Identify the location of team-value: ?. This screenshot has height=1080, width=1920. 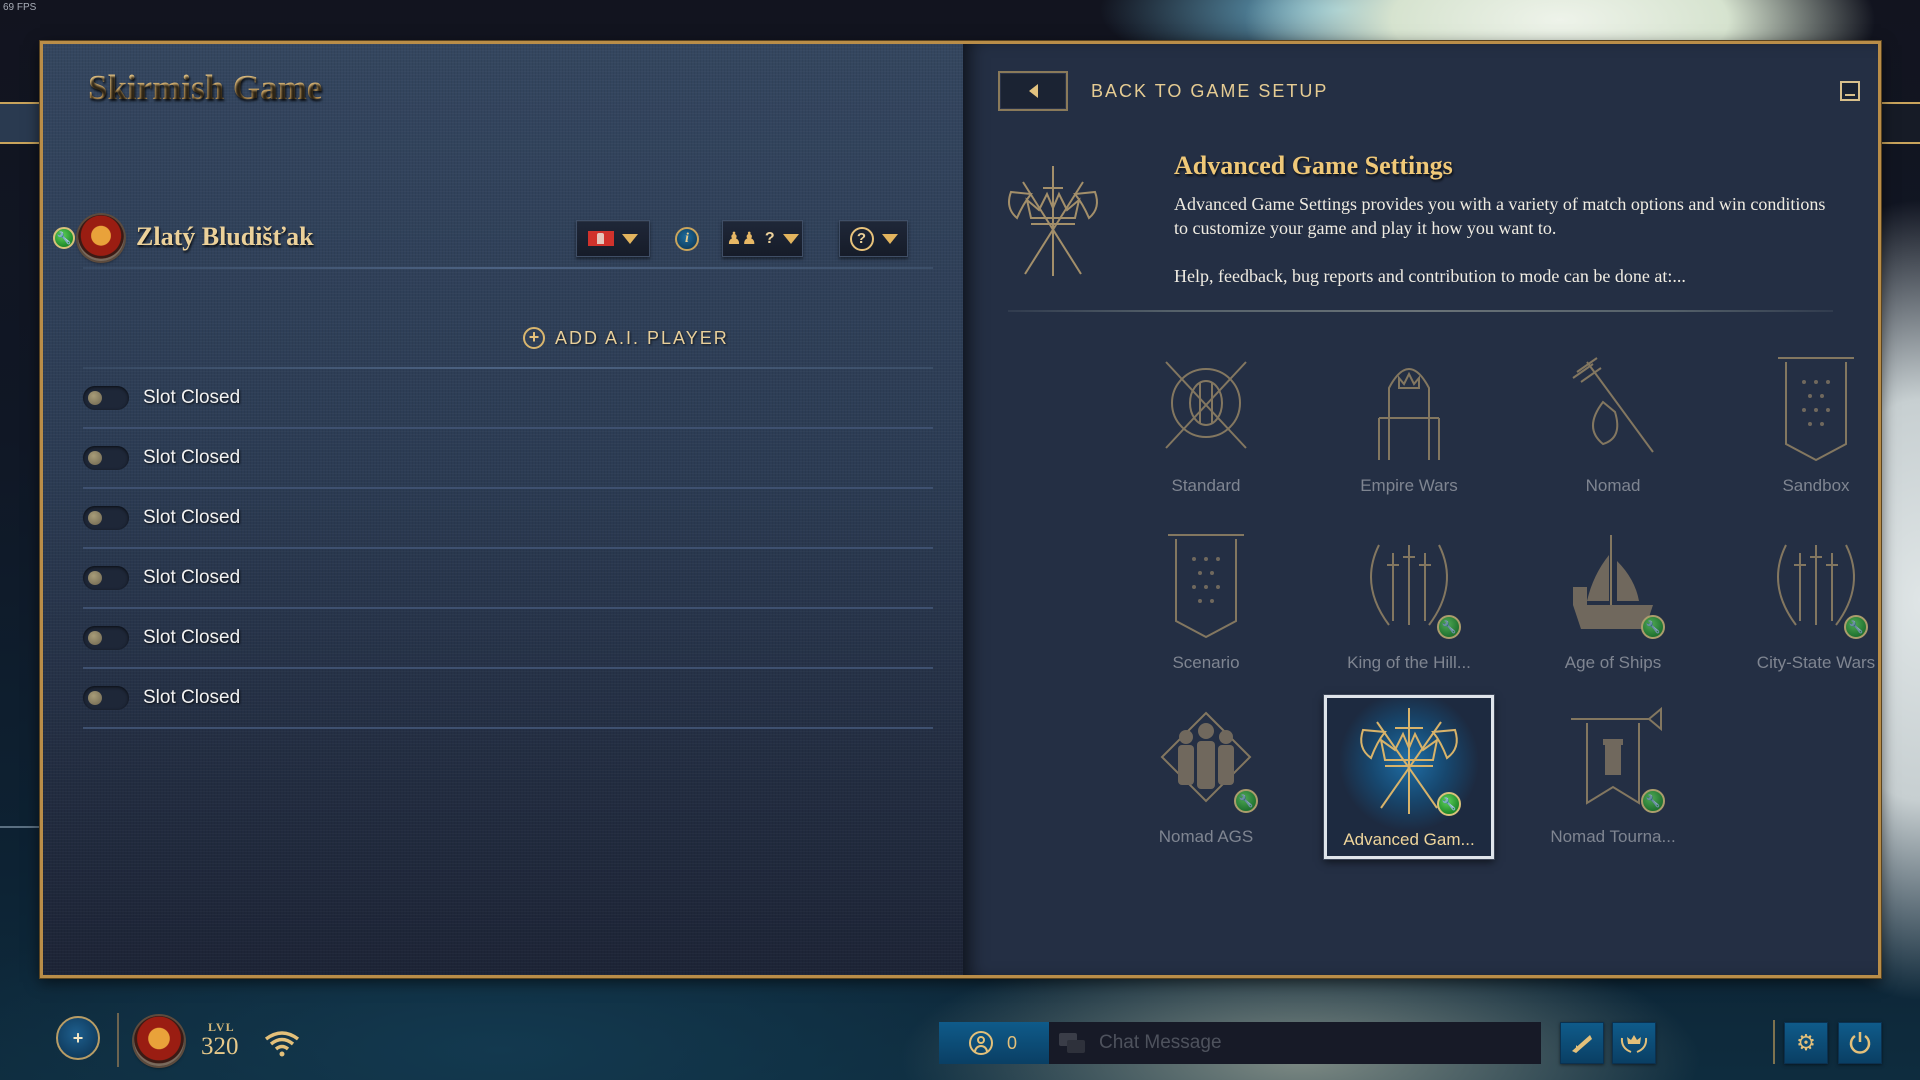
(769, 238).